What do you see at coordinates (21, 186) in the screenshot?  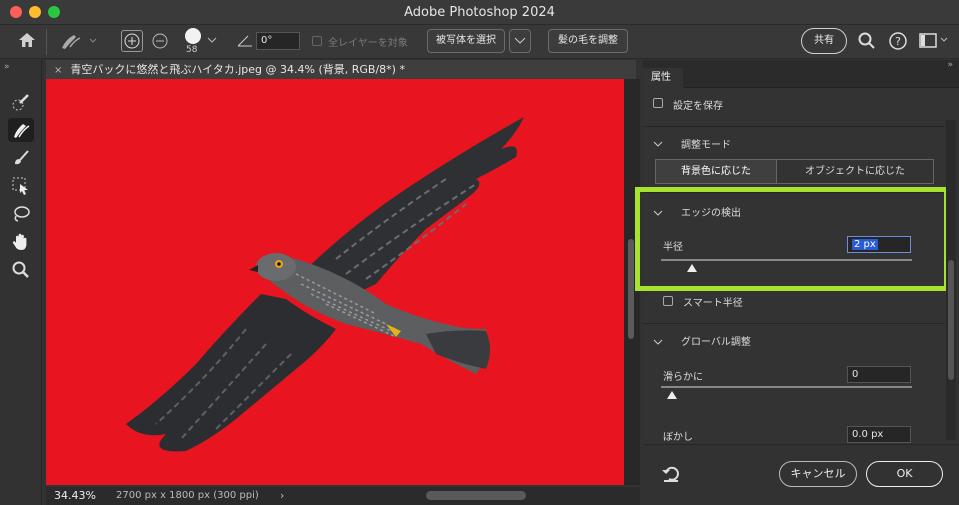 I see `object-selection-tool-icon` at bounding box center [21, 186].